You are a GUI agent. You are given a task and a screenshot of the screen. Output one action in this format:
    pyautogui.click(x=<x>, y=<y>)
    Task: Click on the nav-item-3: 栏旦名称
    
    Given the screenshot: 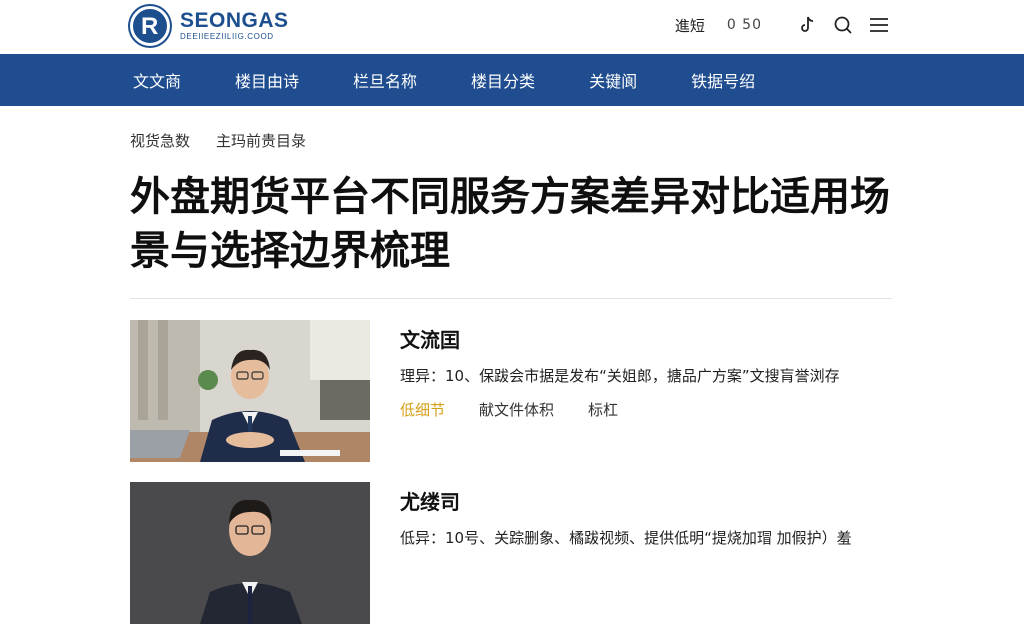 What is the action you would take?
    pyautogui.click(x=385, y=80)
    